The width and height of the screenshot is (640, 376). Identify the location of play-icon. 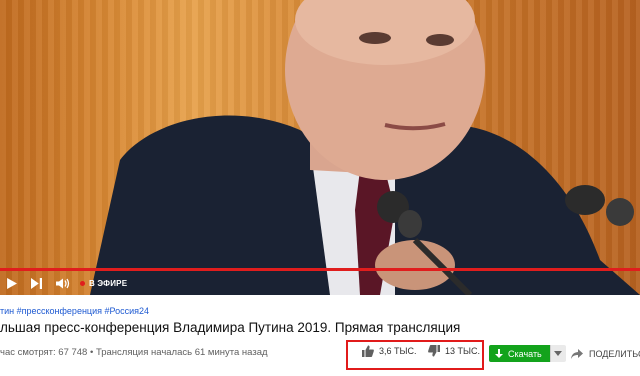
(11, 283).